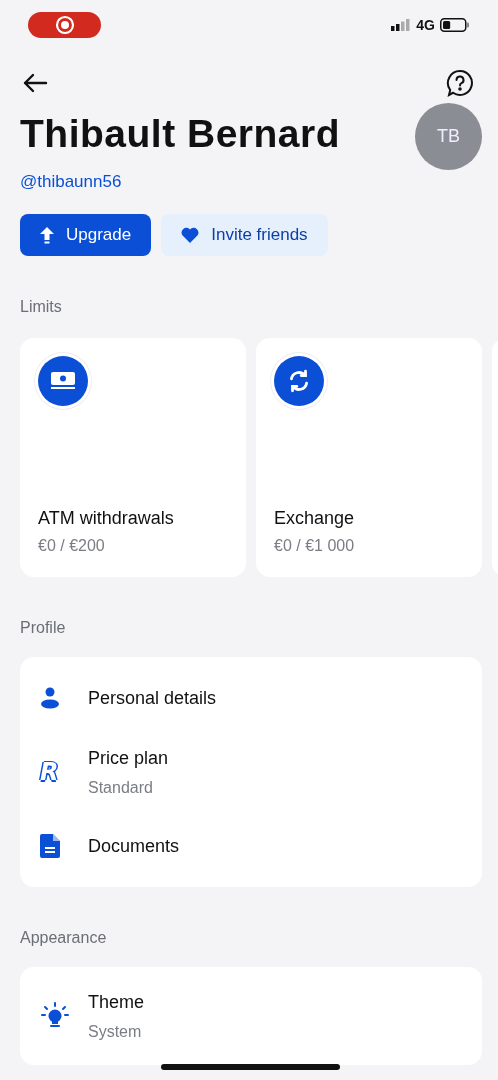 The image size is (498, 1080). Describe the element at coordinates (152, 698) in the screenshot. I see `settings-item: Personal details` at that location.